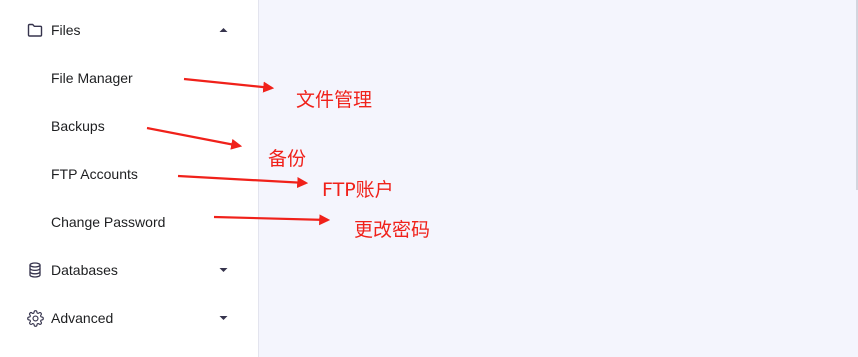  Describe the element at coordinates (223, 30) in the screenshot. I see `chevron-up-icon` at that location.